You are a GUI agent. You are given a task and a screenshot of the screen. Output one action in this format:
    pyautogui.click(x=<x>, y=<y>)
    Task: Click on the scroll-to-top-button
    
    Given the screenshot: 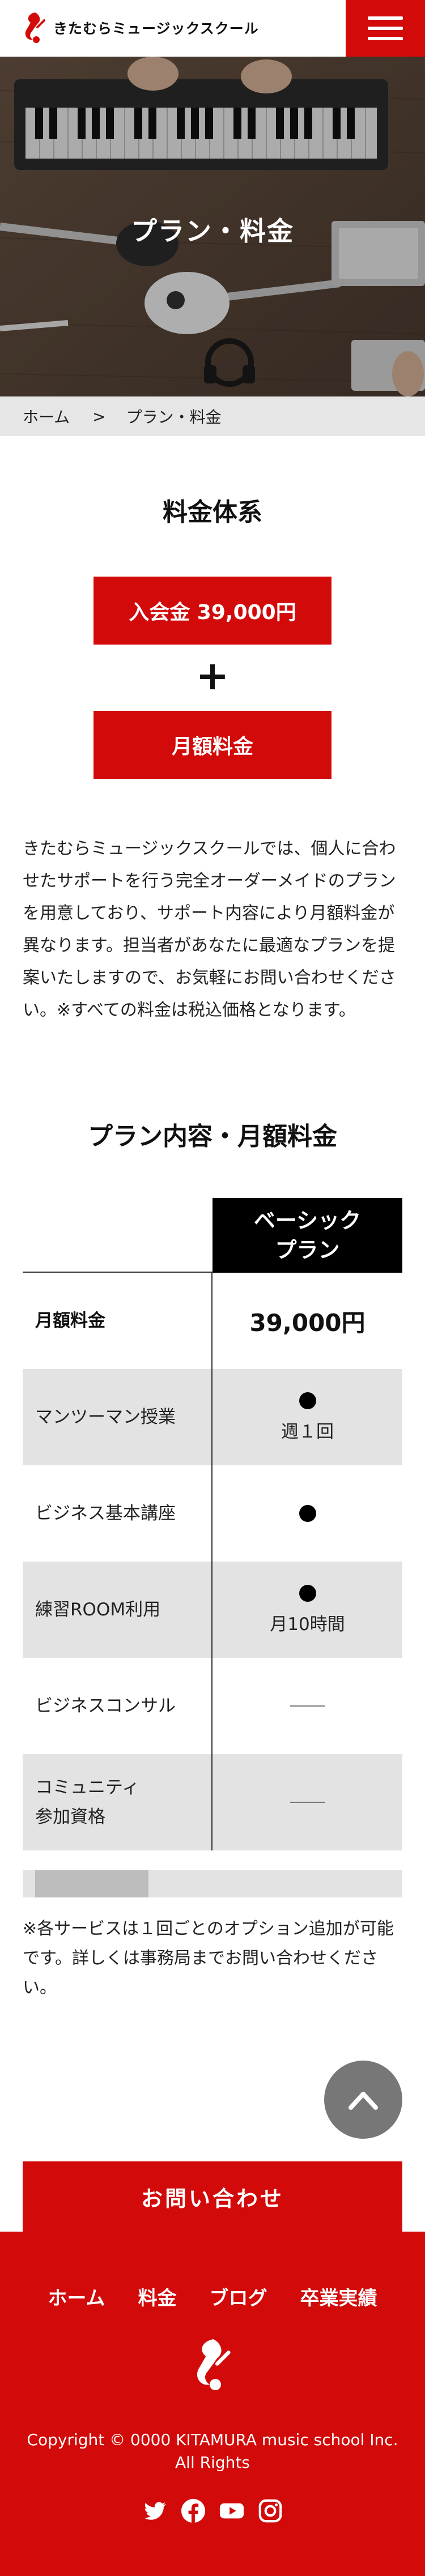 What is the action you would take?
    pyautogui.click(x=363, y=2100)
    